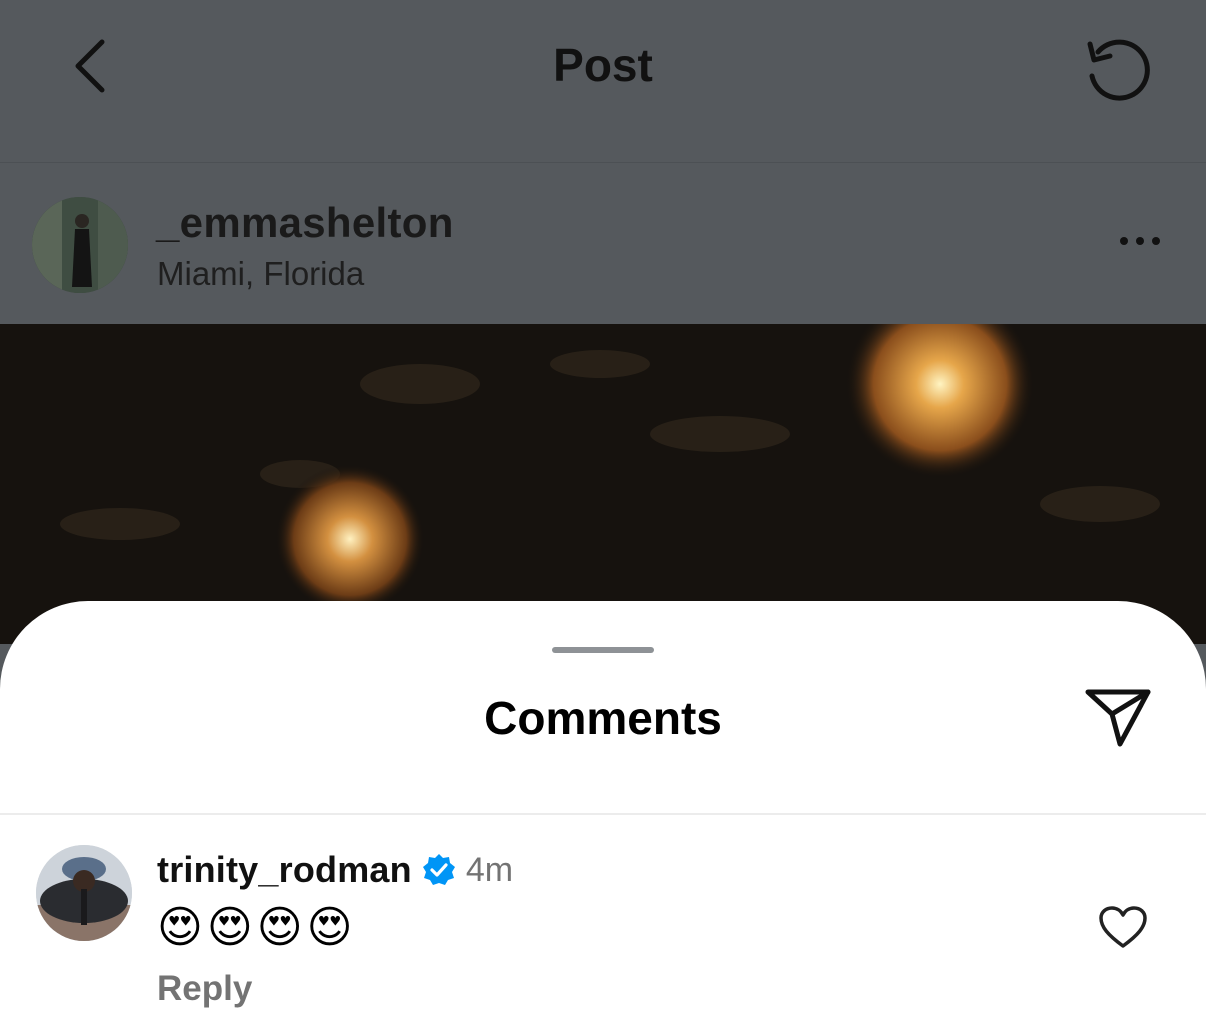 The image size is (1206, 1020). What do you see at coordinates (284, 870) in the screenshot?
I see `comment-username: trinity_rodman` at bounding box center [284, 870].